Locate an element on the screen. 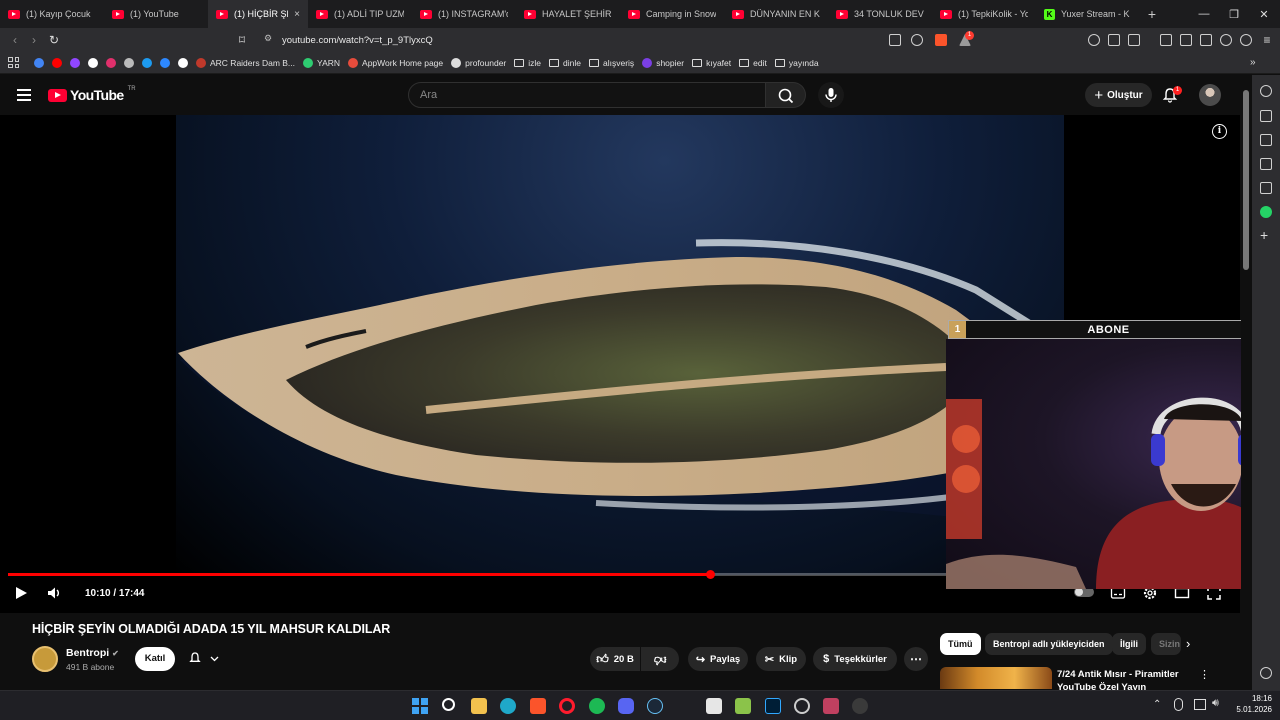  browser-tab: K Yuxer Stream - K is located at coordinates (1088, 14).